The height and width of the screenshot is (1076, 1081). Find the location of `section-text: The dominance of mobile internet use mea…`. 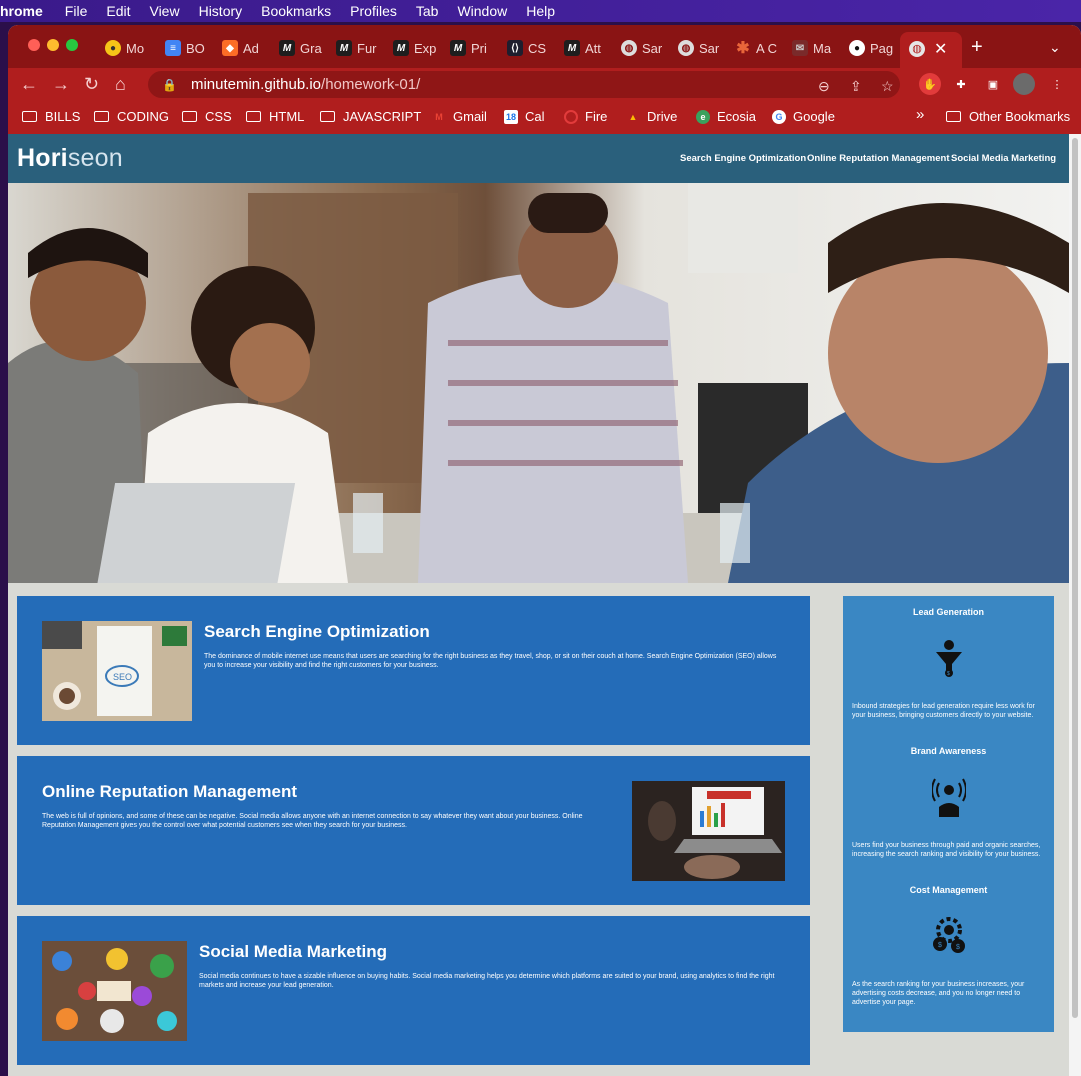

section-text: The dominance of mobile internet use mea… is located at coordinates (490, 661).